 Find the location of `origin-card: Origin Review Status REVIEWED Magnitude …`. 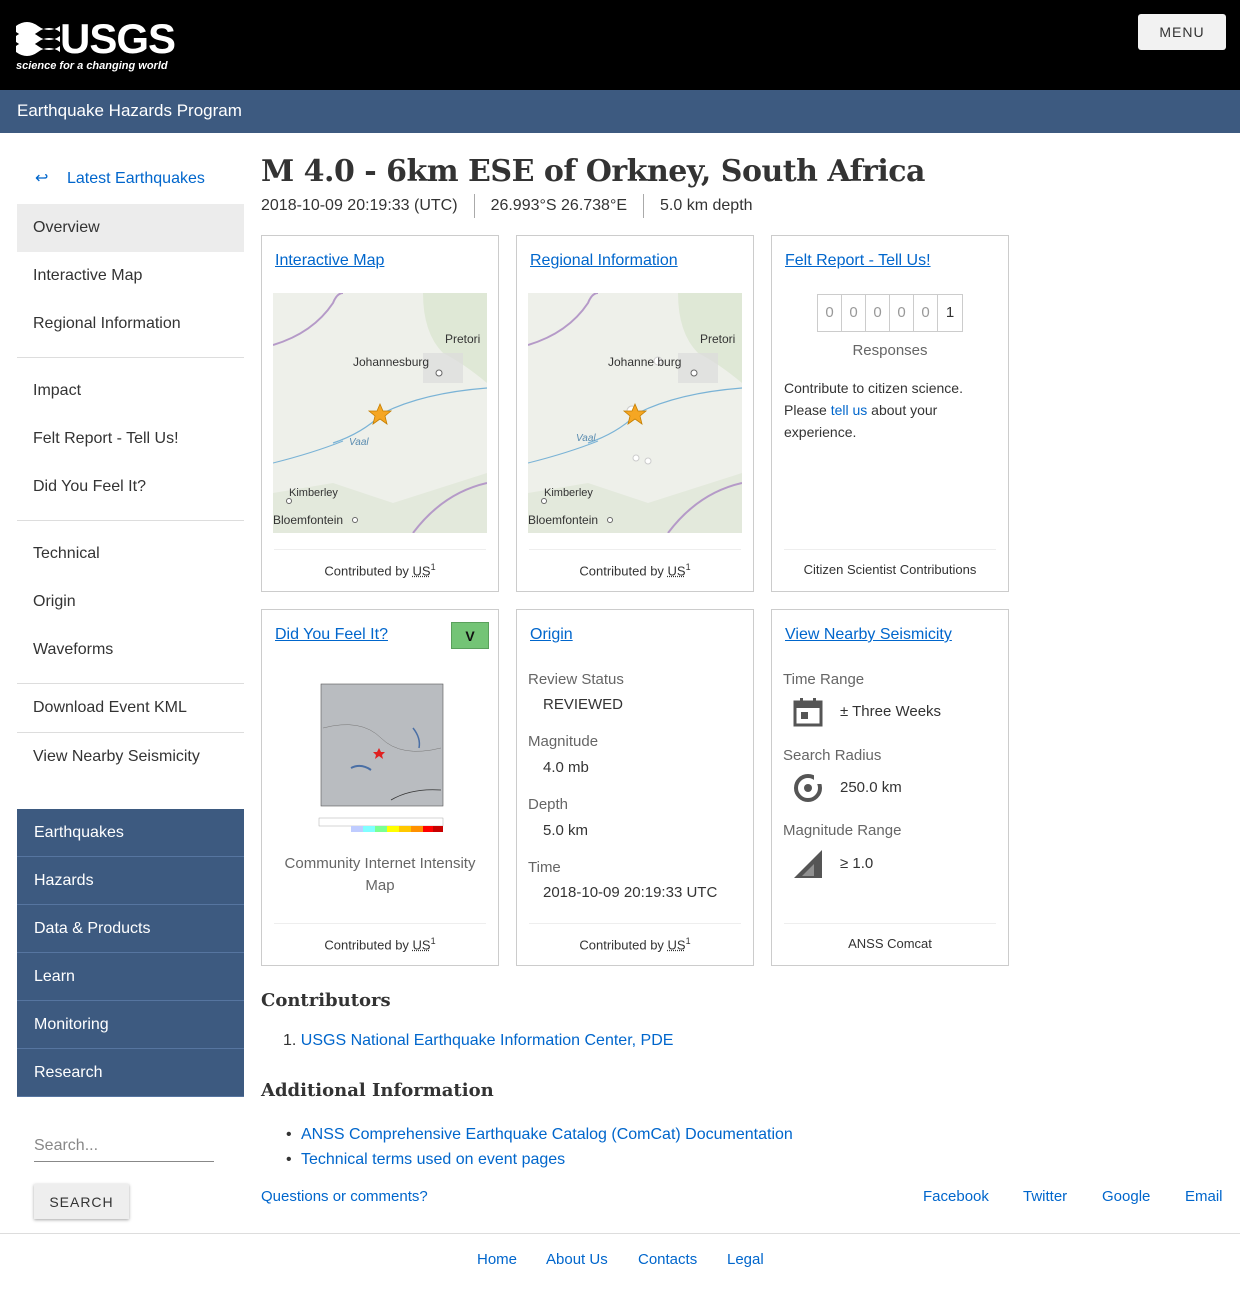

origin-card: Origin Review Status REVIEWED Magnitude … is located at coordinates (635, 787).